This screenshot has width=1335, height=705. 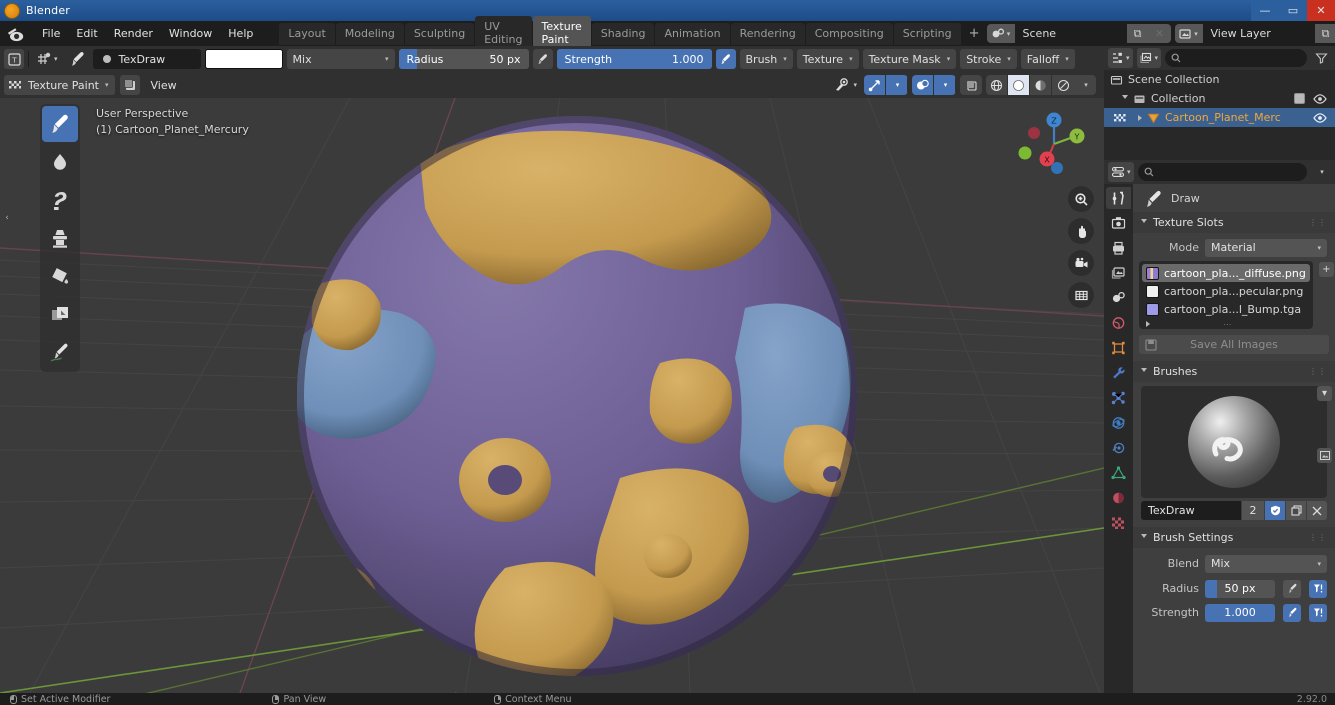 What do you see at coordinates (1081, 295) in the screenshot?
I see `grid-icon` at bounding box center [1081, 295].